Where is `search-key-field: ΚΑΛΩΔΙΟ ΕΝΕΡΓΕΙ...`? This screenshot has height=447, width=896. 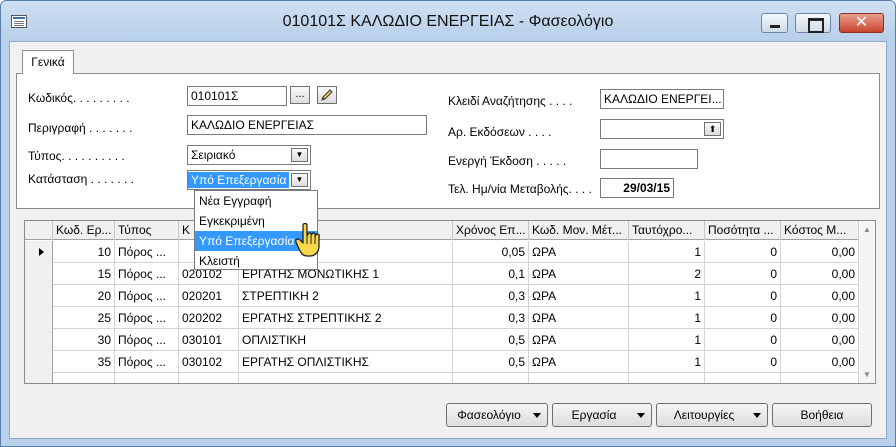
search-key-field: ΚΑΛΩΔΙΟ ΕΝΕΡΓΕΙ... is located at coordinates (662, 99).